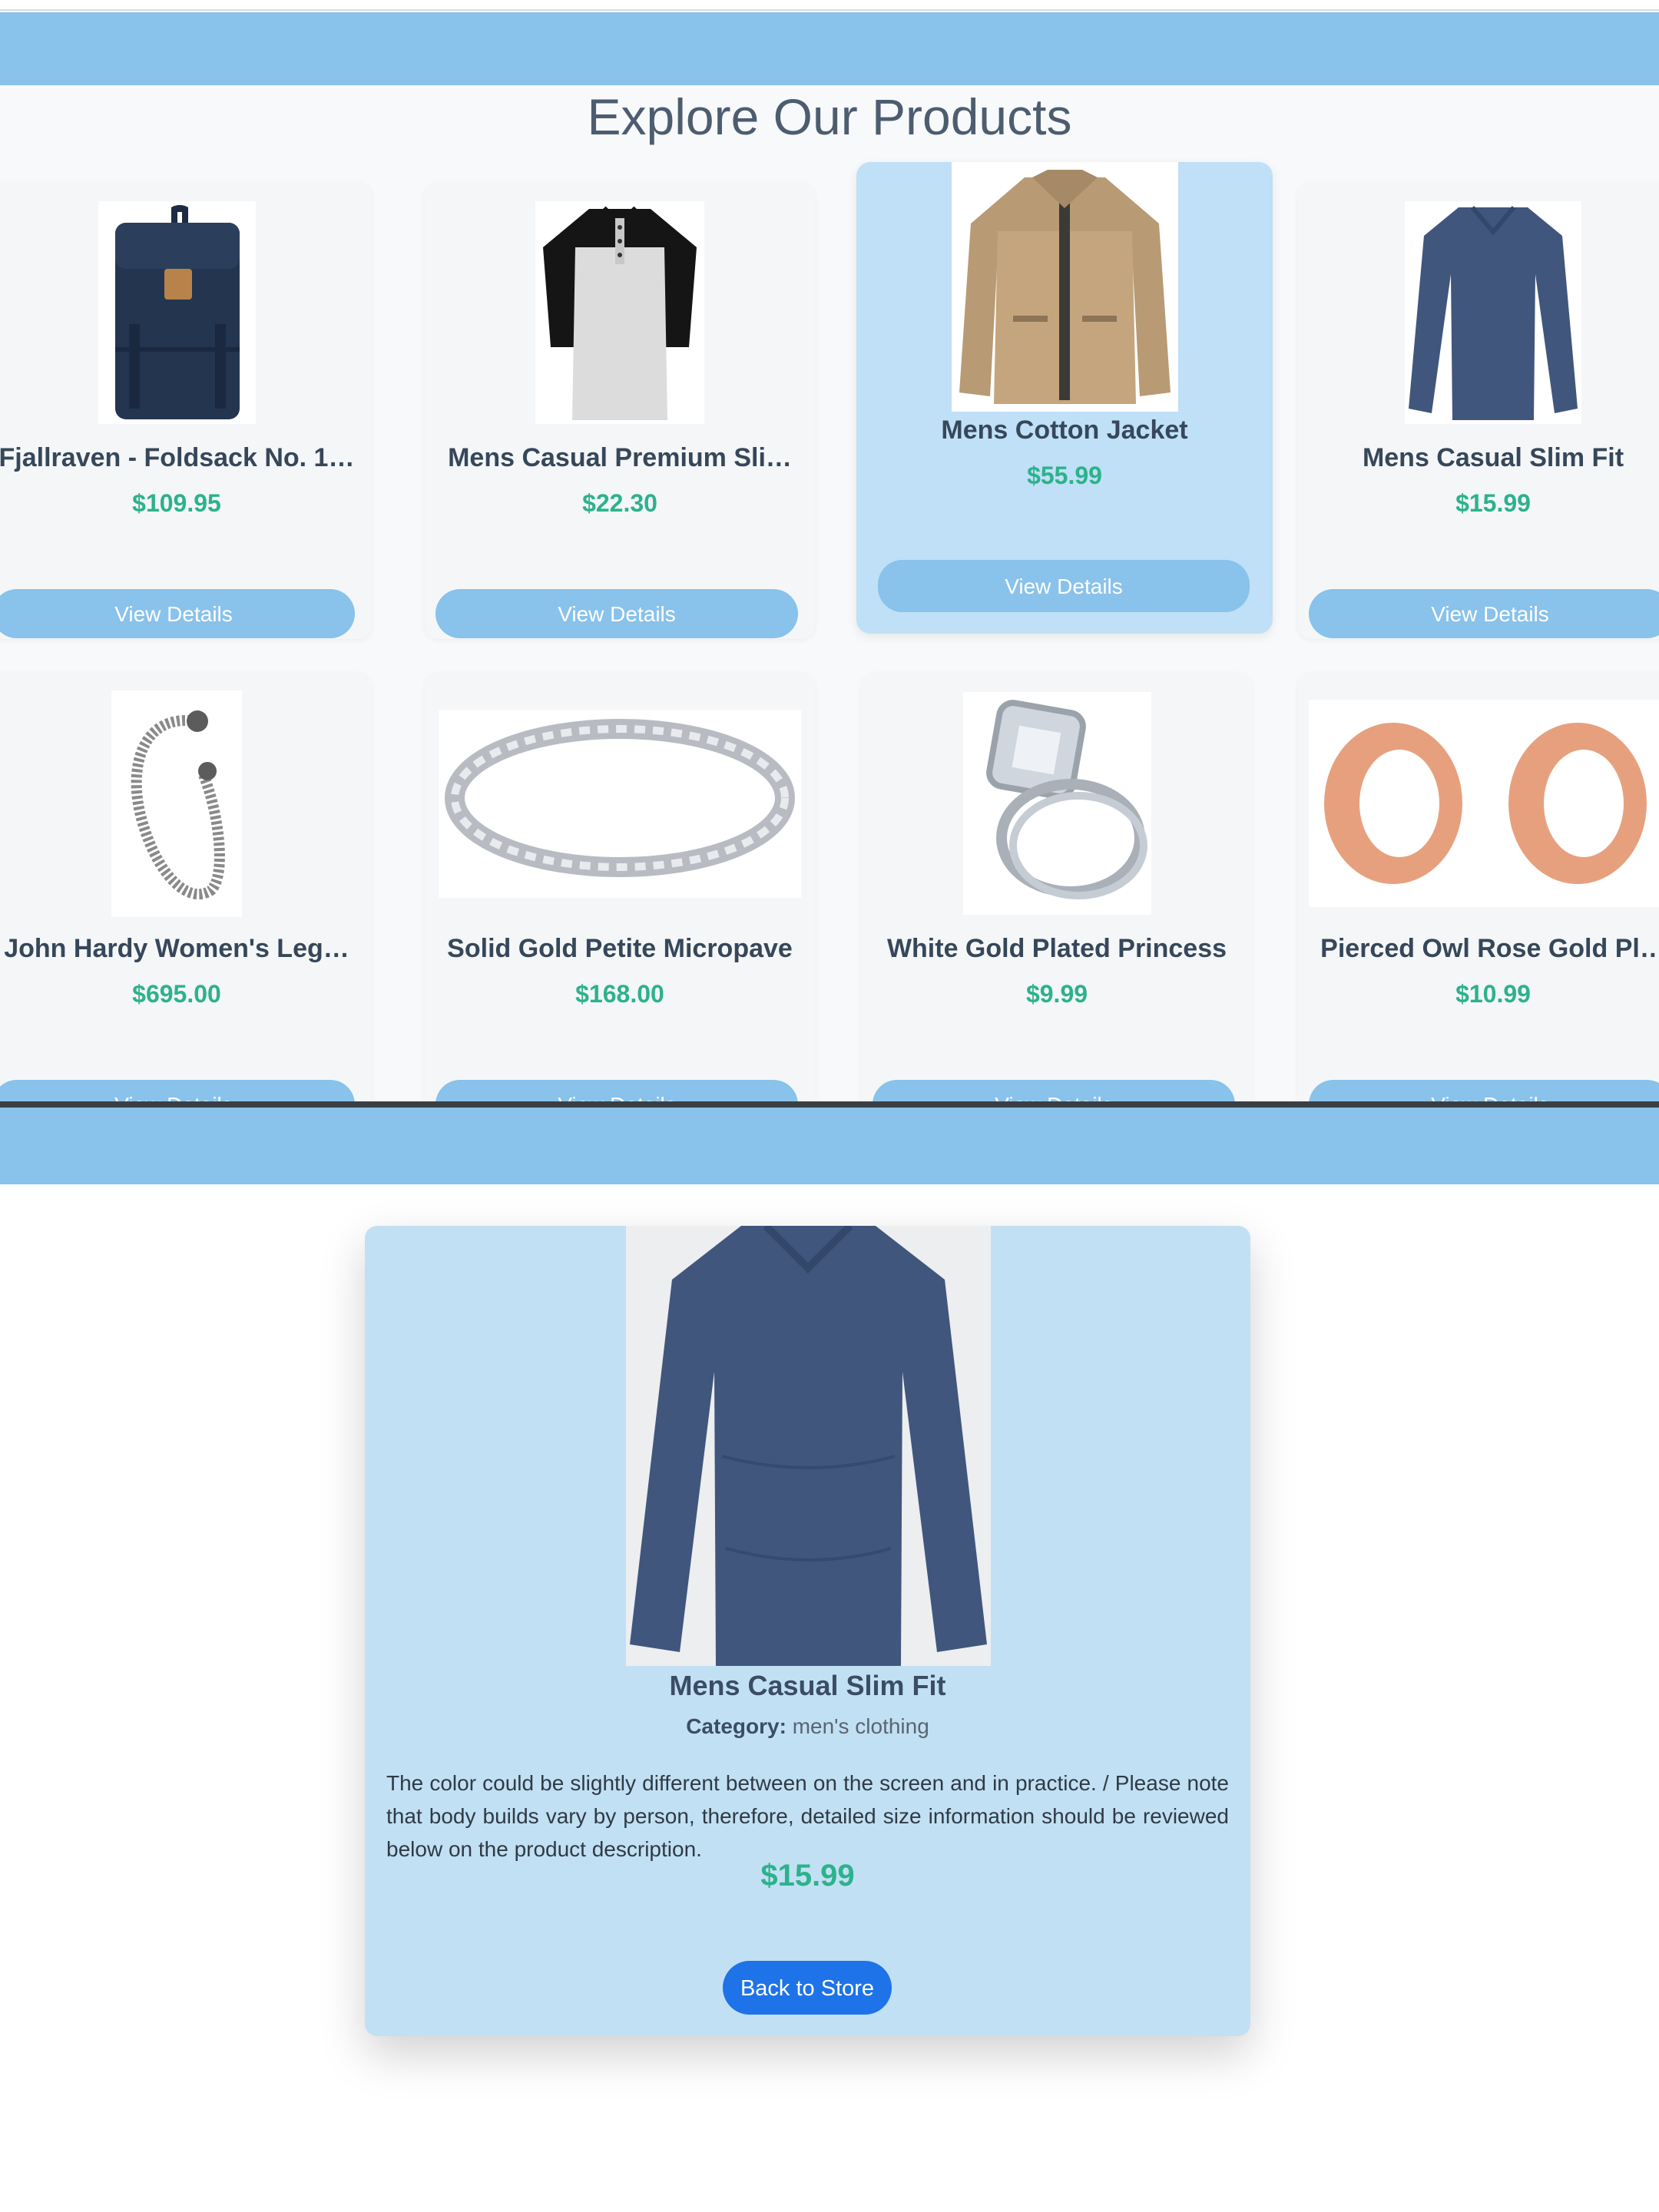  What do you see at coordinates (619, 994) in the screenshot?
I see `product-price: $168.00` at bounding box center [619, 994].